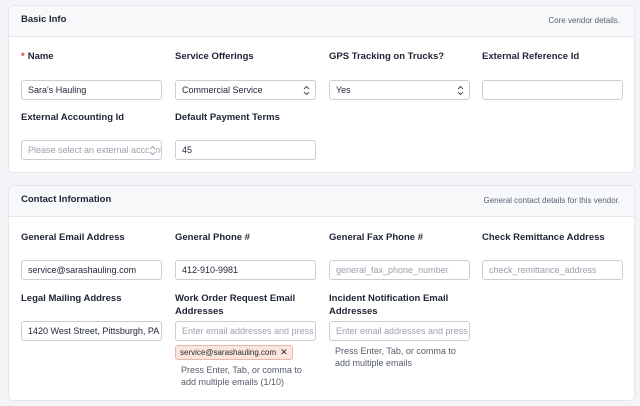  Describe the element at coordinates (376, 237) in the screenshot. I see `general-fax-label: General Fax Phone #` at that location.